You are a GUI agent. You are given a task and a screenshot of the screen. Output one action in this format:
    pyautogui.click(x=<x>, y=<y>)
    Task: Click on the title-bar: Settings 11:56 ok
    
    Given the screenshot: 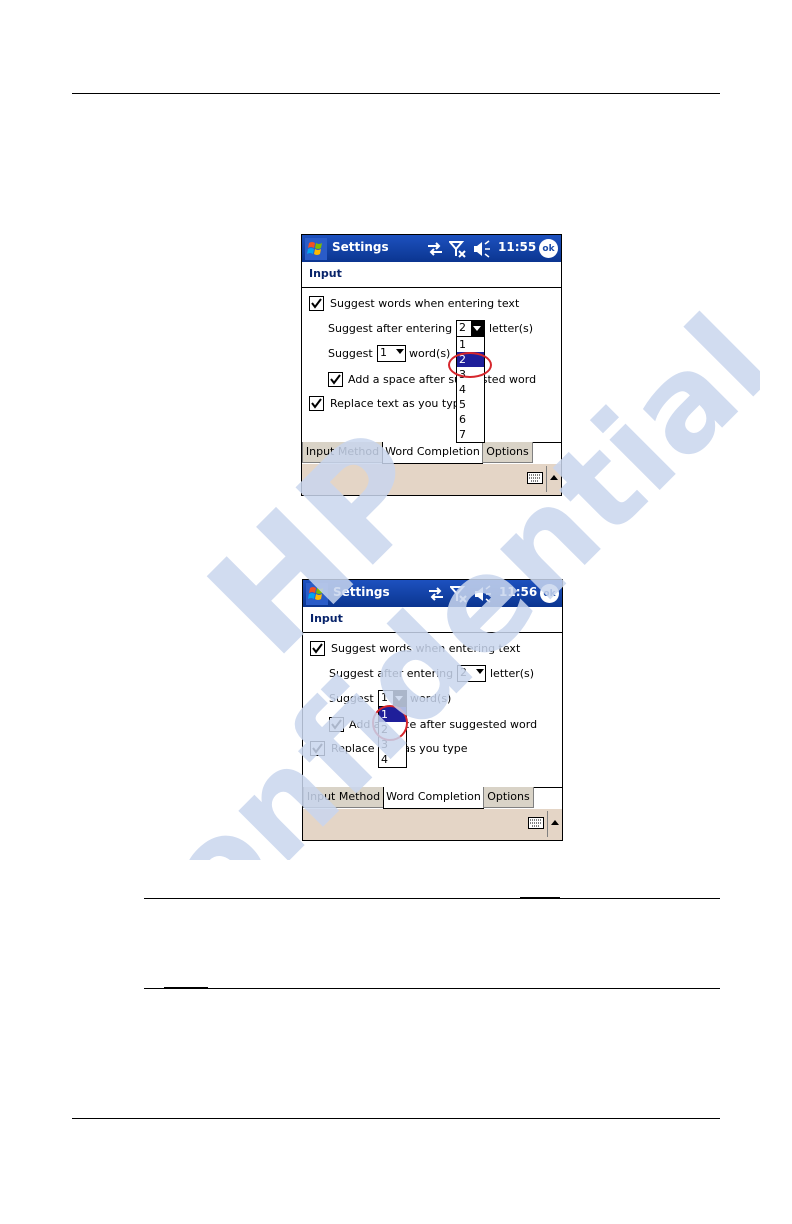 What is the action you would take?
    pyautogui.click(x=432, y=593)
    